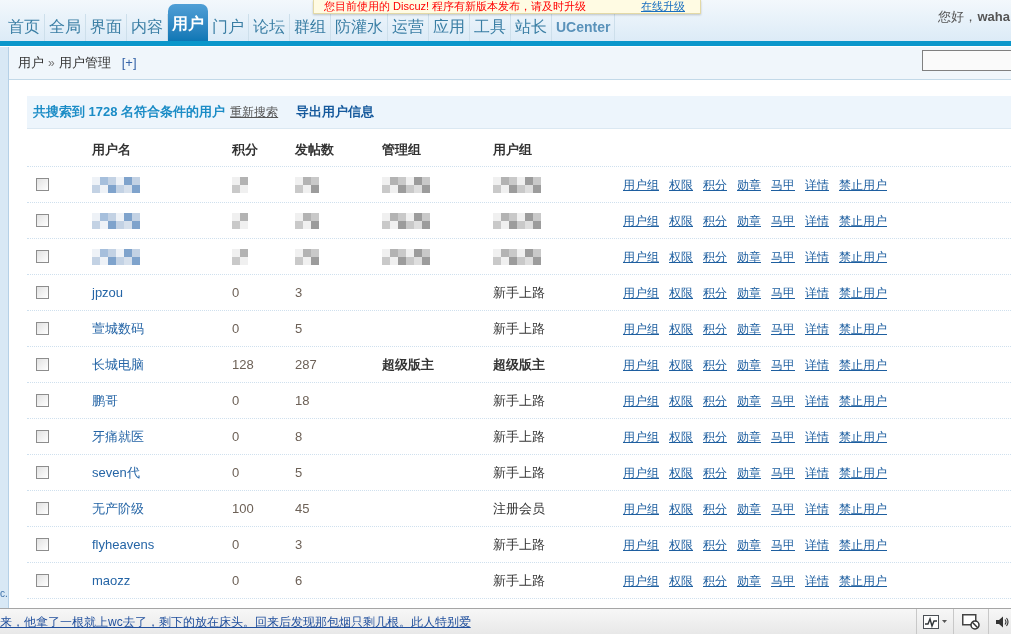 The width and height of the screenshot is (1011, 634). Describe the element at coordinates (108, 292) in the screenshot. I see `username-link: jpzou` at that location.